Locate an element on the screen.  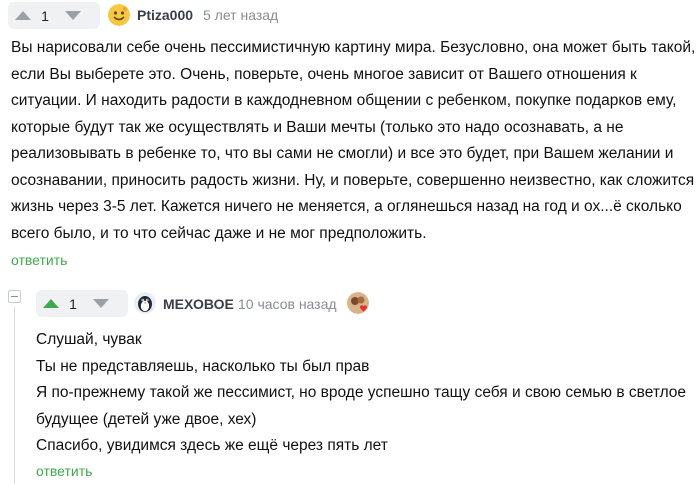
author-name: МЕХОВОЕ is located at coordinates (198, 304).